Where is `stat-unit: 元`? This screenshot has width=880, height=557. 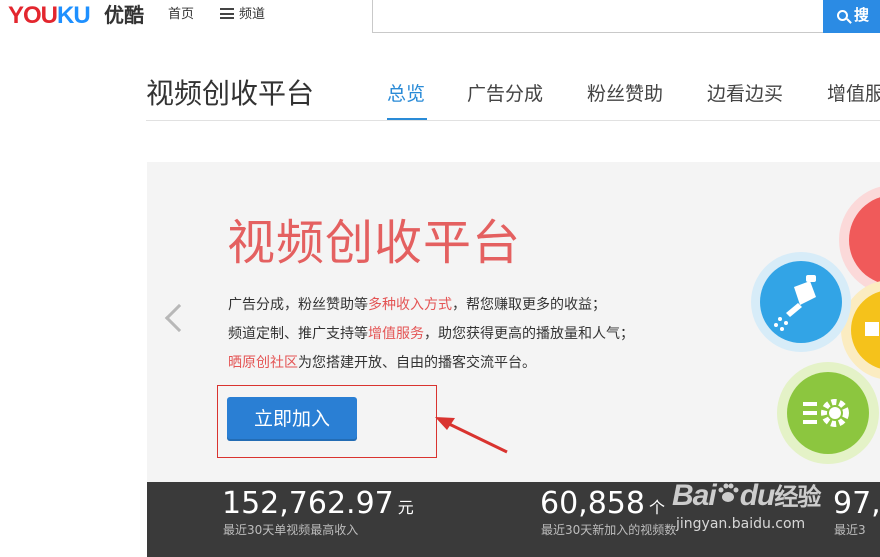 stat-unit: 元 is located at coordinates (405, 507).